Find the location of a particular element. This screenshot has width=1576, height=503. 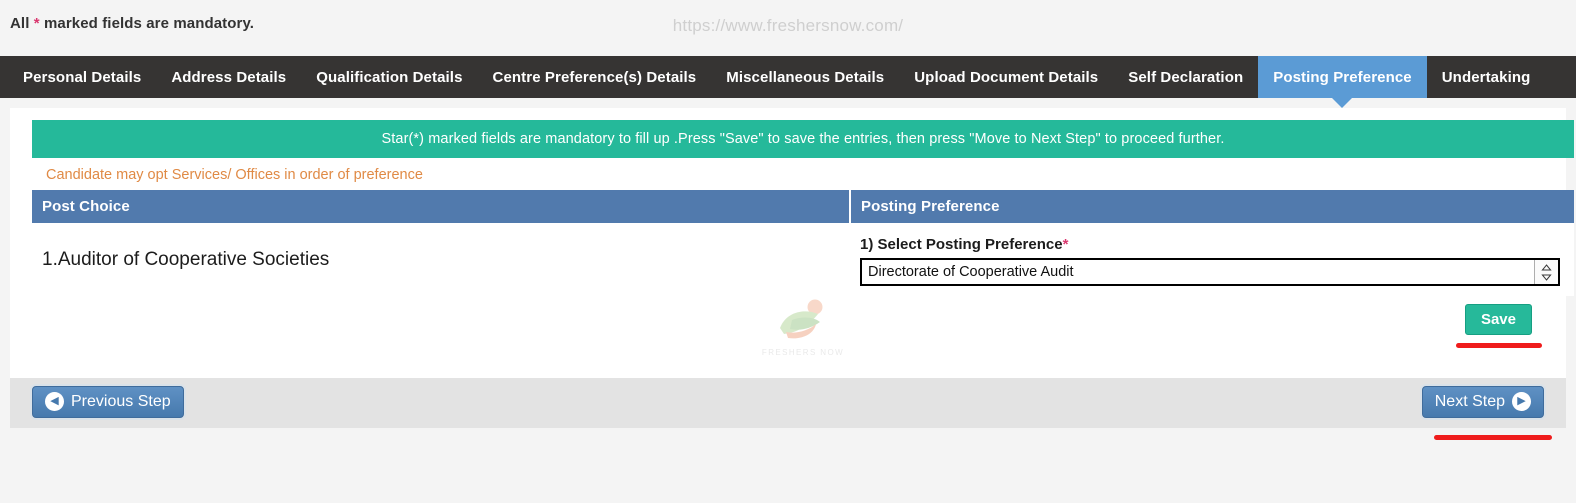

tab-upload-document-details: Upload Document Details is located at coordinates (1006, 77).